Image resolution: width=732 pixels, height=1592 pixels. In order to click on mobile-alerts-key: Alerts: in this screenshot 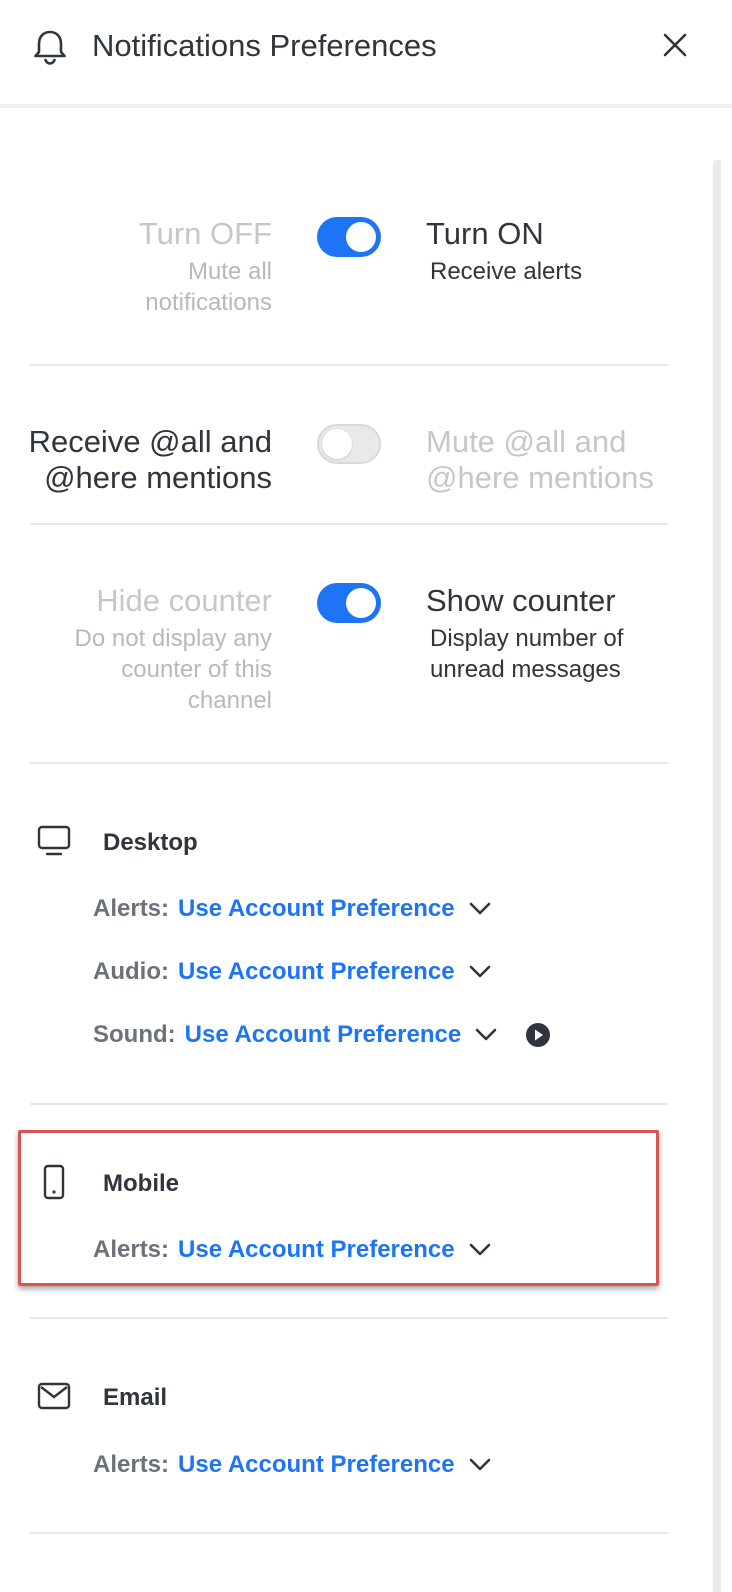, I will do `click(131, 1249)`.